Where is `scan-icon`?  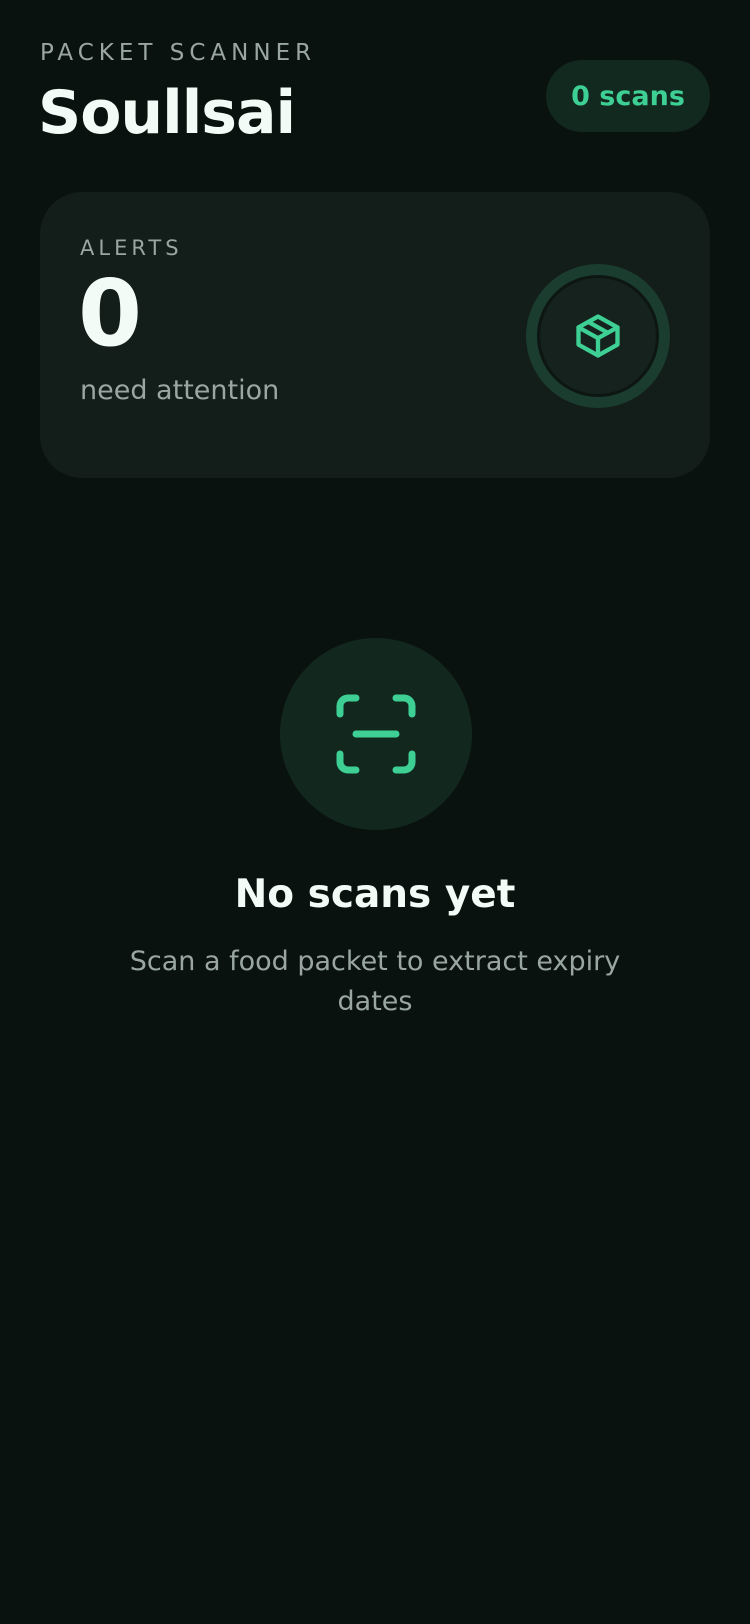 scan-icon is located at coordinates (376, 734).